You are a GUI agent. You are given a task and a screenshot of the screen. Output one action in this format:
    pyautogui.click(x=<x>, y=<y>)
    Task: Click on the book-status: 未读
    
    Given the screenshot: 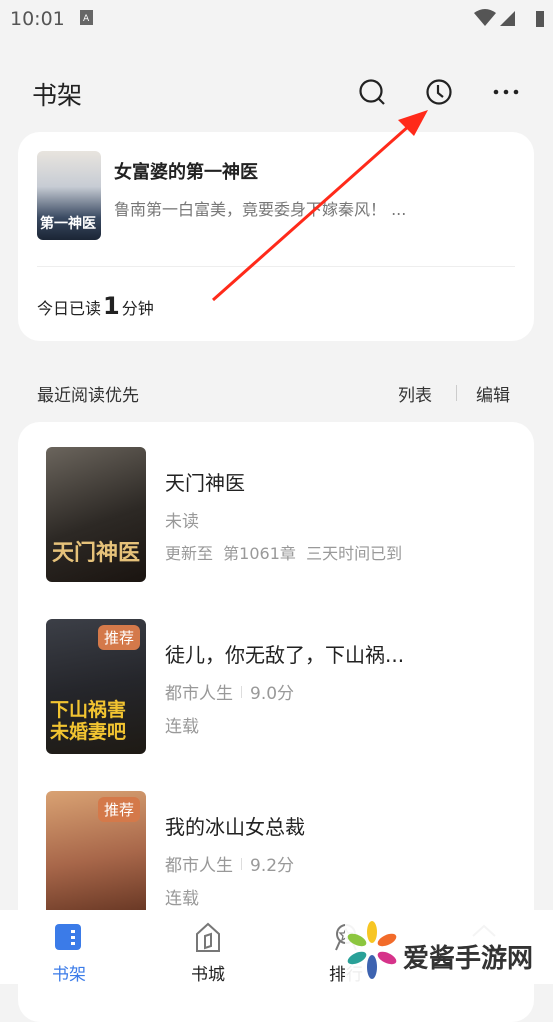 What is the action you would take?
    pyautogui.click(x=182, y=522)
    